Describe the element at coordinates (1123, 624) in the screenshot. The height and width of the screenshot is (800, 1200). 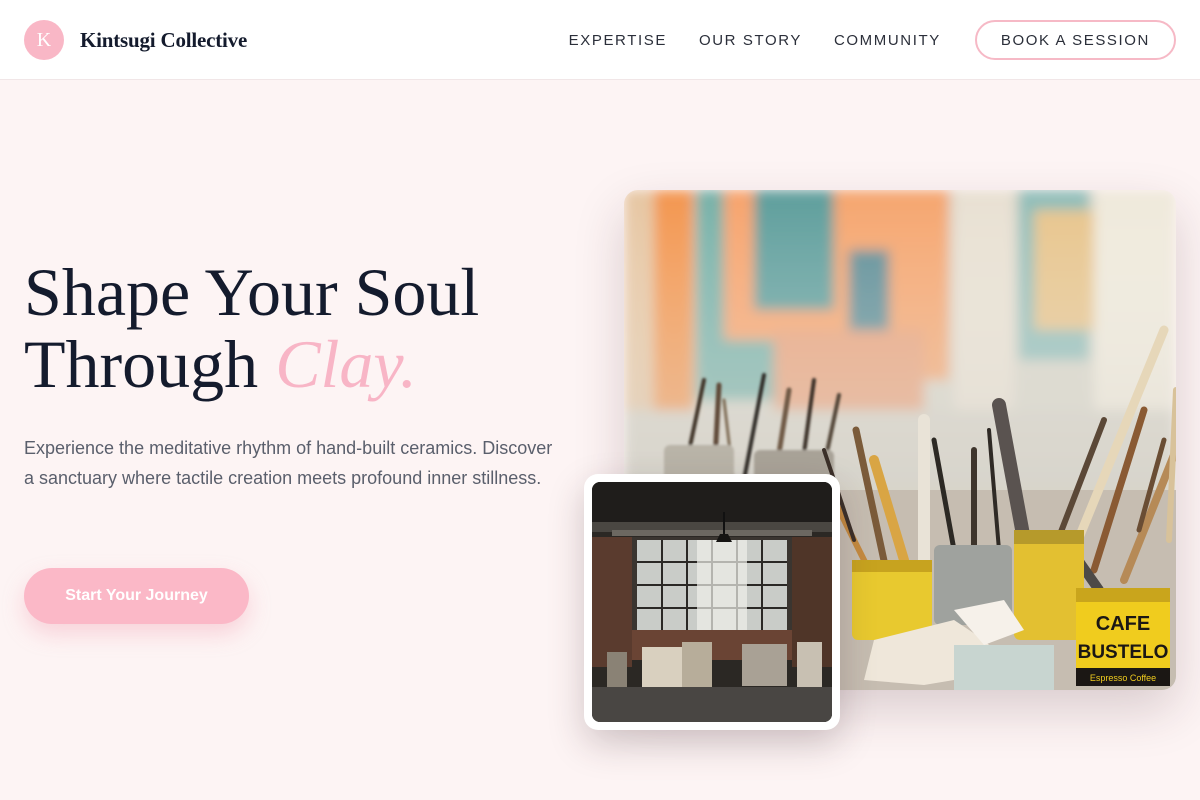
I see `can-label-cafe: CAFE` at that location.